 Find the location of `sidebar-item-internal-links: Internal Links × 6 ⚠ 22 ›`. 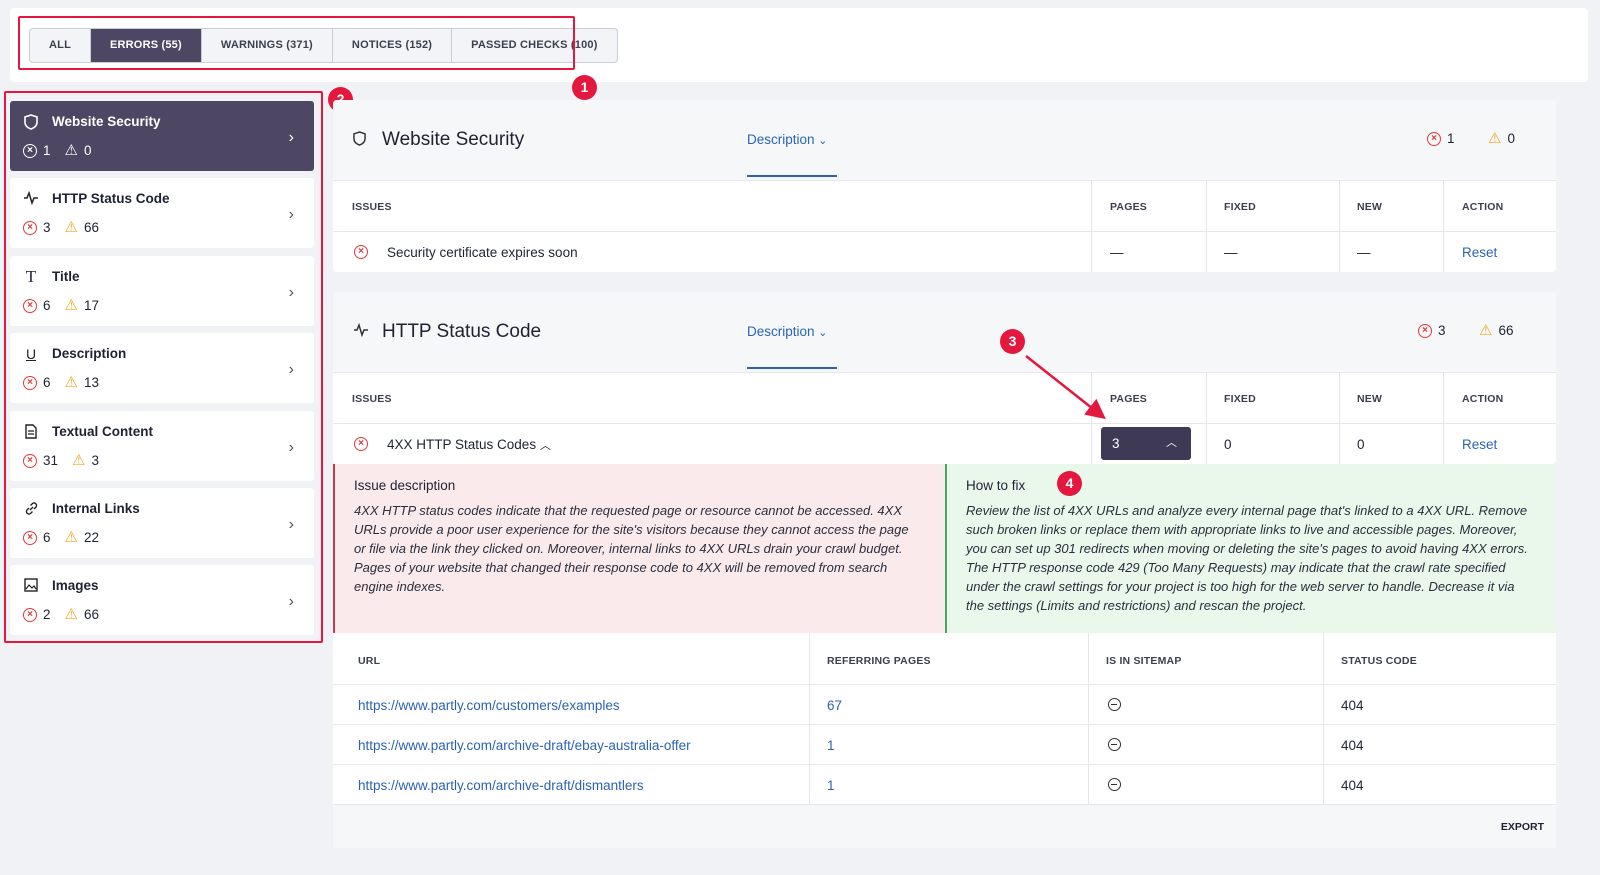

sidebar-item-internal-links: Internal Links × 6 ⚠ 22 › is located at coordinates (162, 523).